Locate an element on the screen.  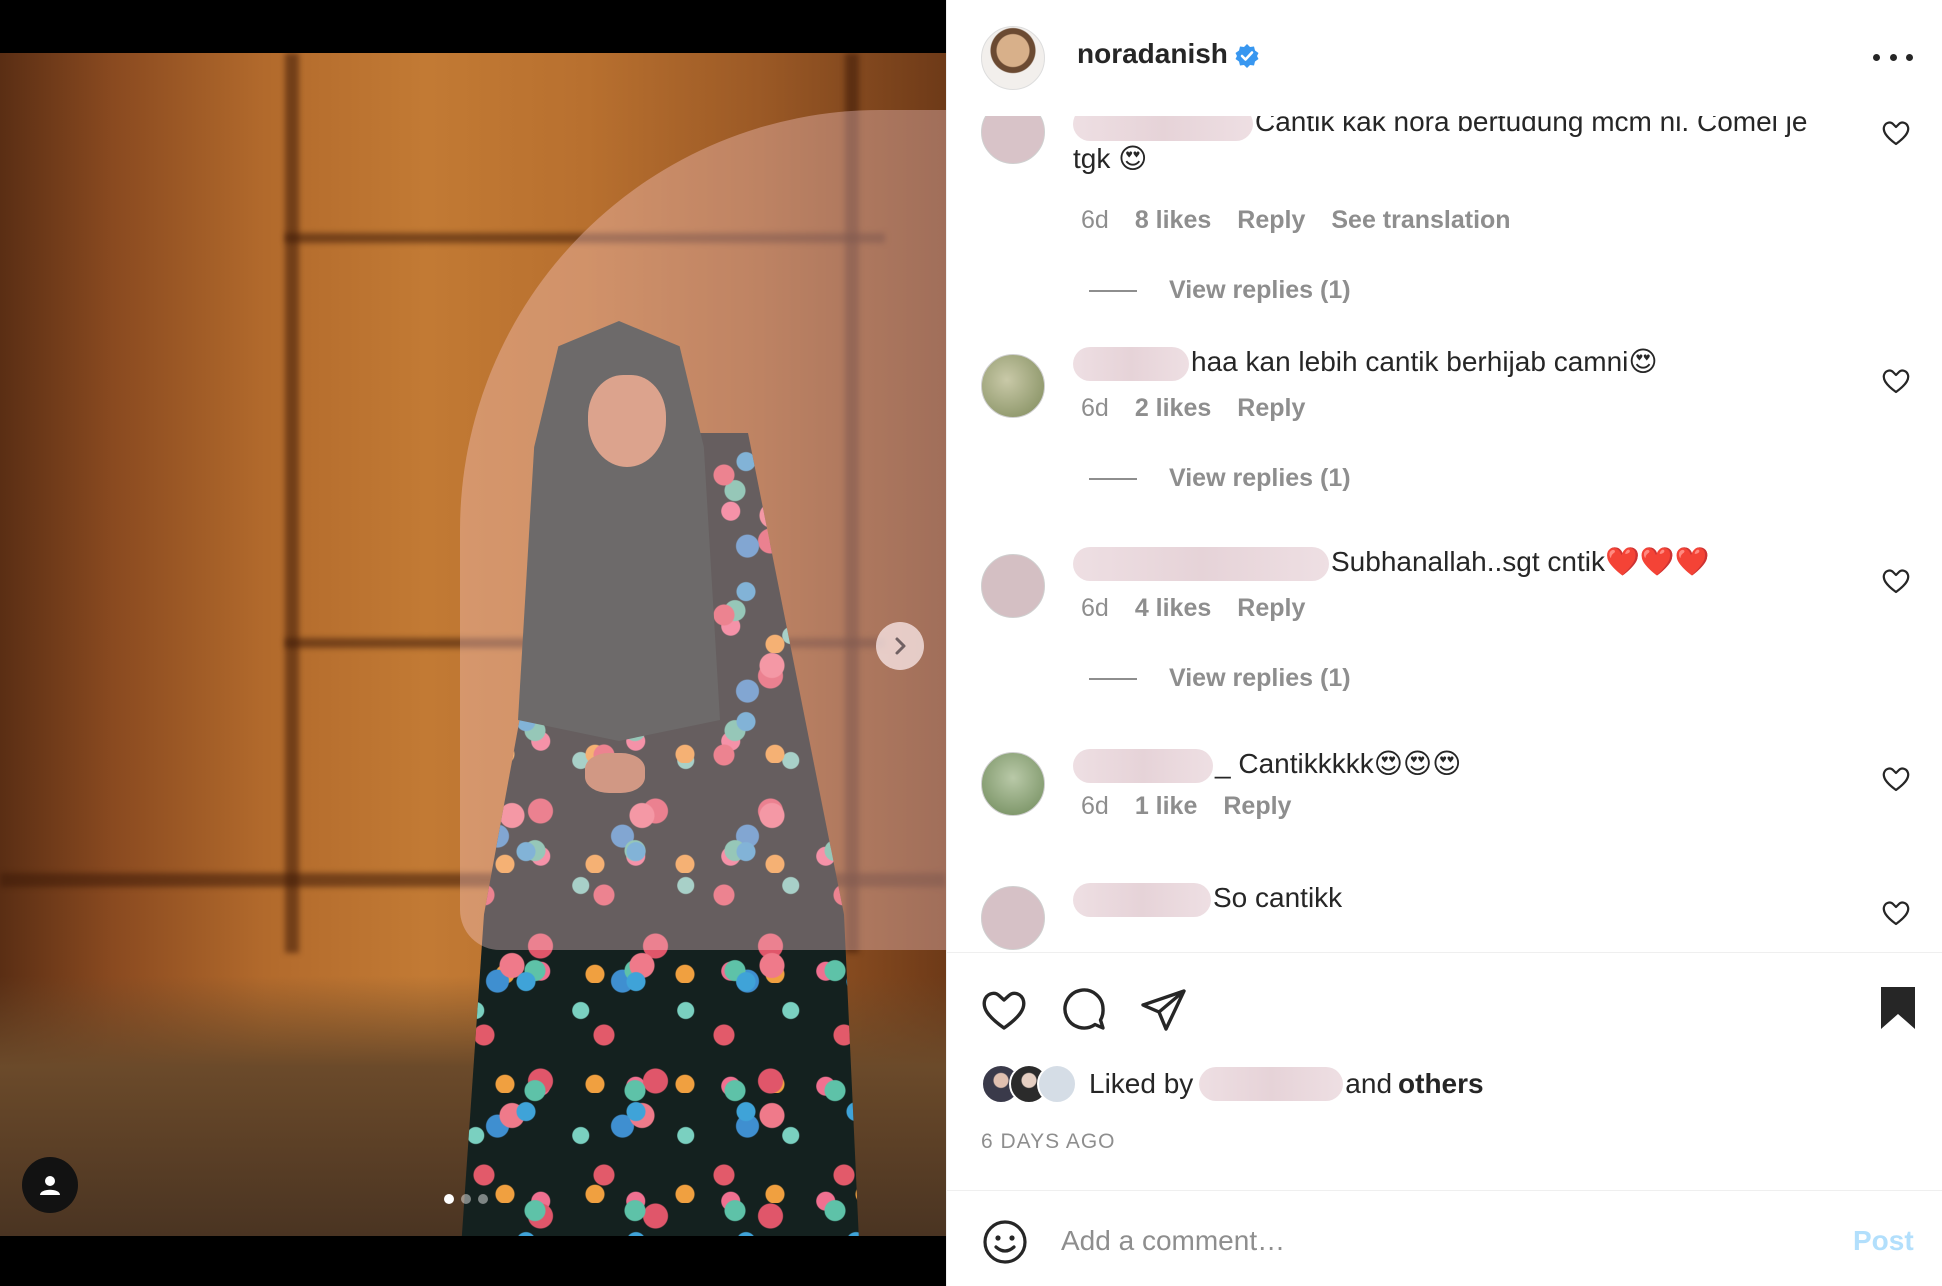
liked-by-row: Liked by and others is located at coordinates (1232, 1084).